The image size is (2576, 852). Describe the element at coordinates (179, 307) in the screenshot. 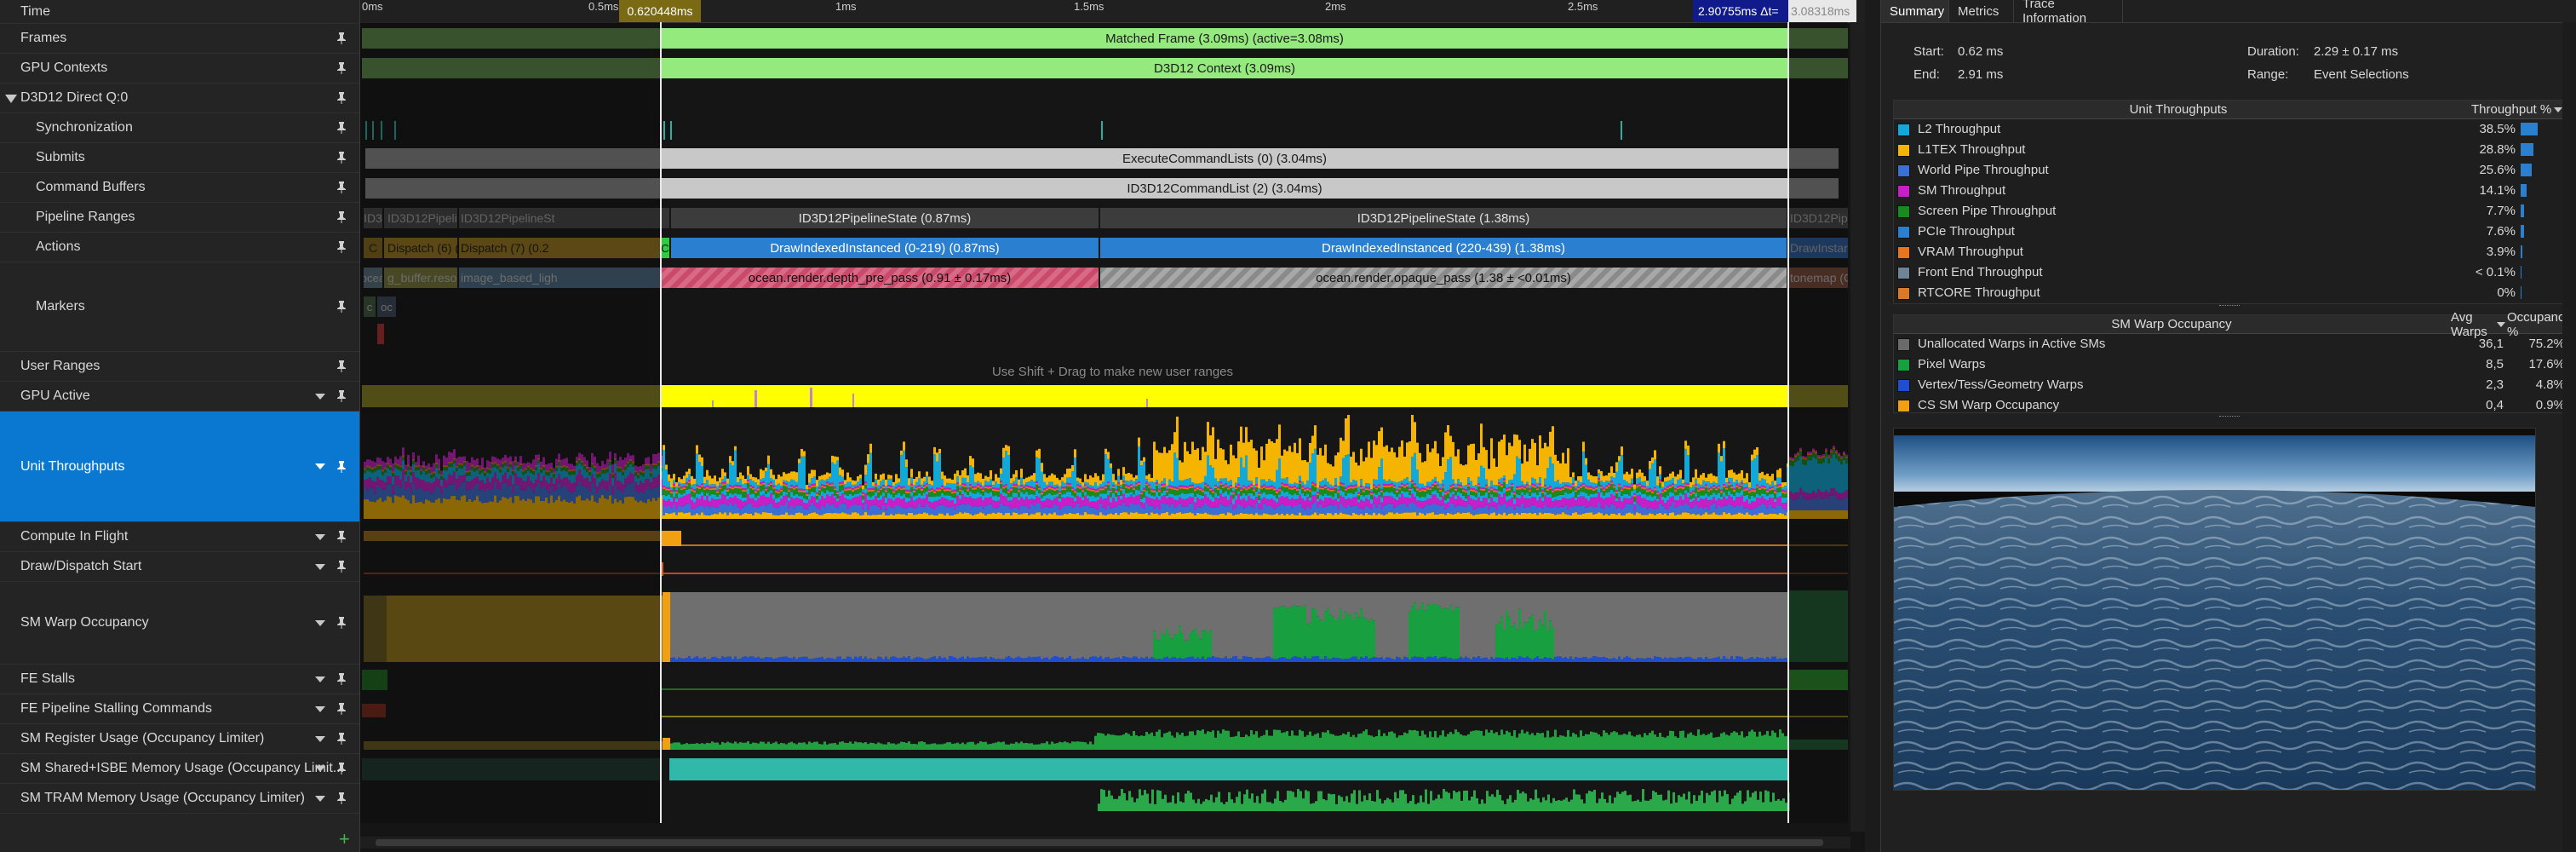

I see `track-label-markers: Markers` at that location.